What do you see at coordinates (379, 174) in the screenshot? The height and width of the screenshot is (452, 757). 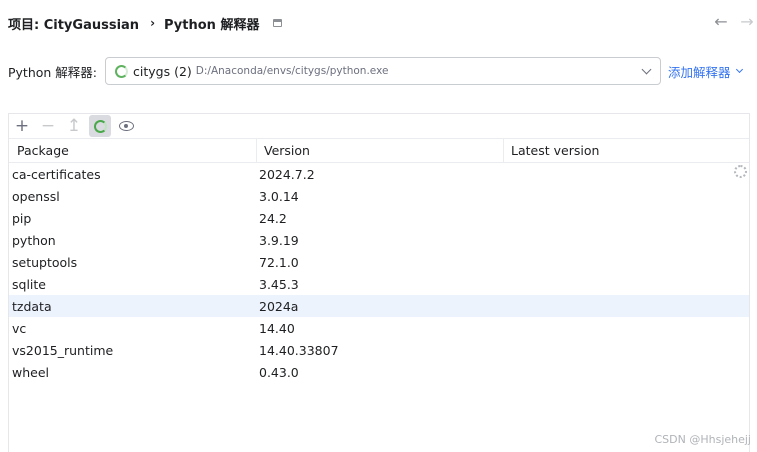 I see `table-row: ca-certificates 2024.7.2` at bounding box center [379, 174].